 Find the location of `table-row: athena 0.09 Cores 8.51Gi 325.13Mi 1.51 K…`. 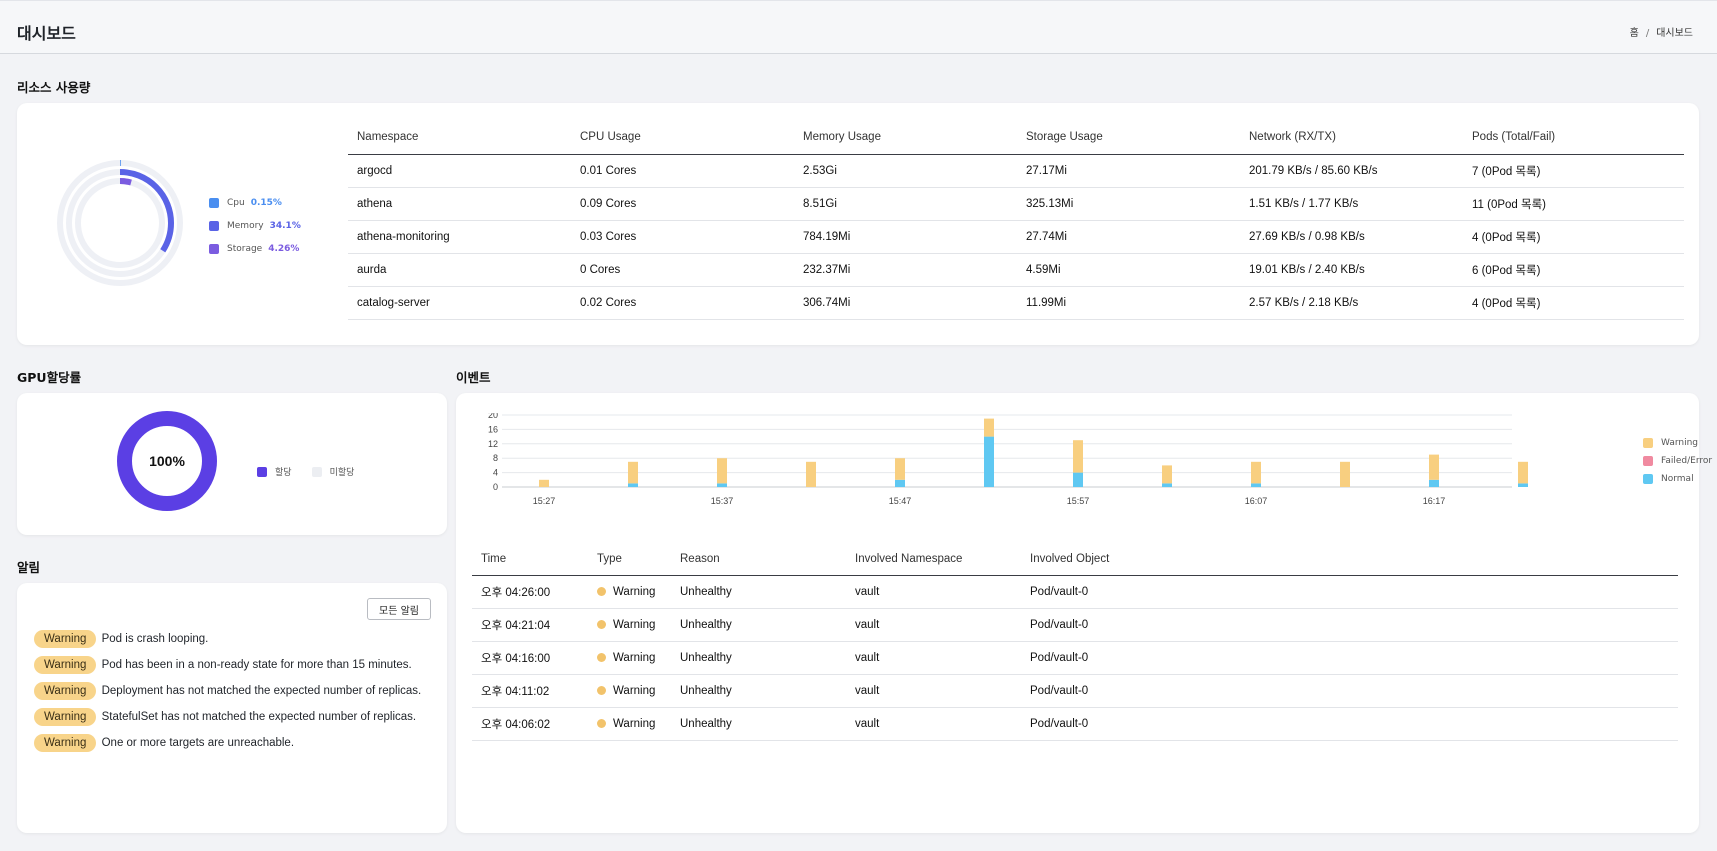

table-row: athena 0.09 Cores 8.51Gi 325.13Mi 1.51 K… is located at coordinates (1016, 204).